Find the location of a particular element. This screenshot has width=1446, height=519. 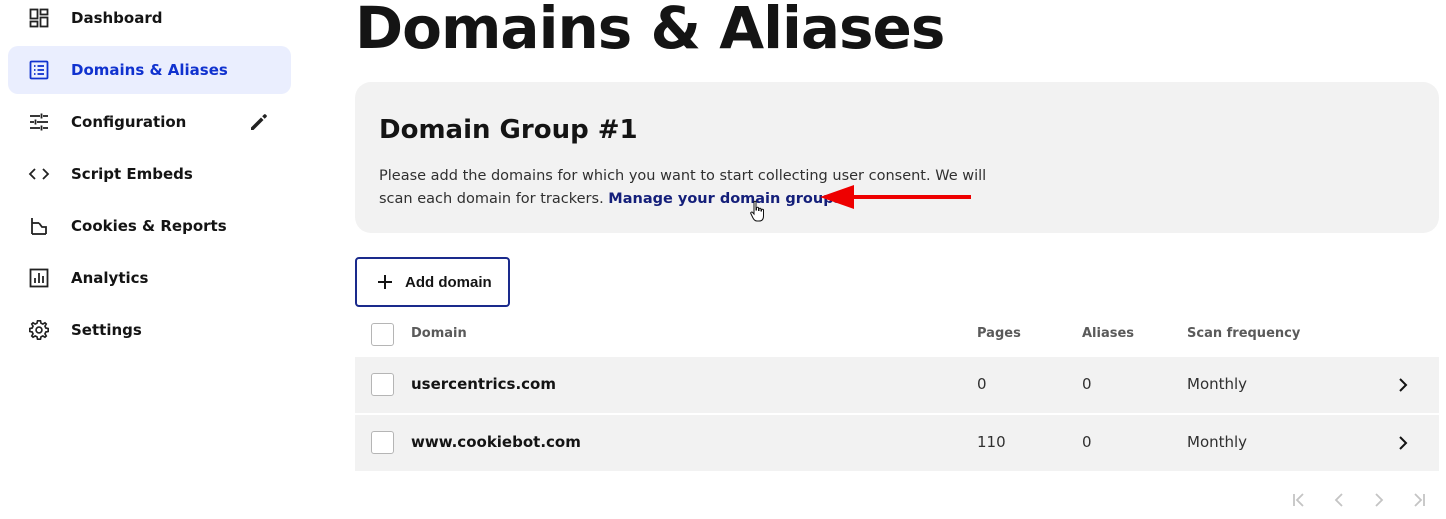

sidebar-item-label: Settings is located at coordinates (106, 330).